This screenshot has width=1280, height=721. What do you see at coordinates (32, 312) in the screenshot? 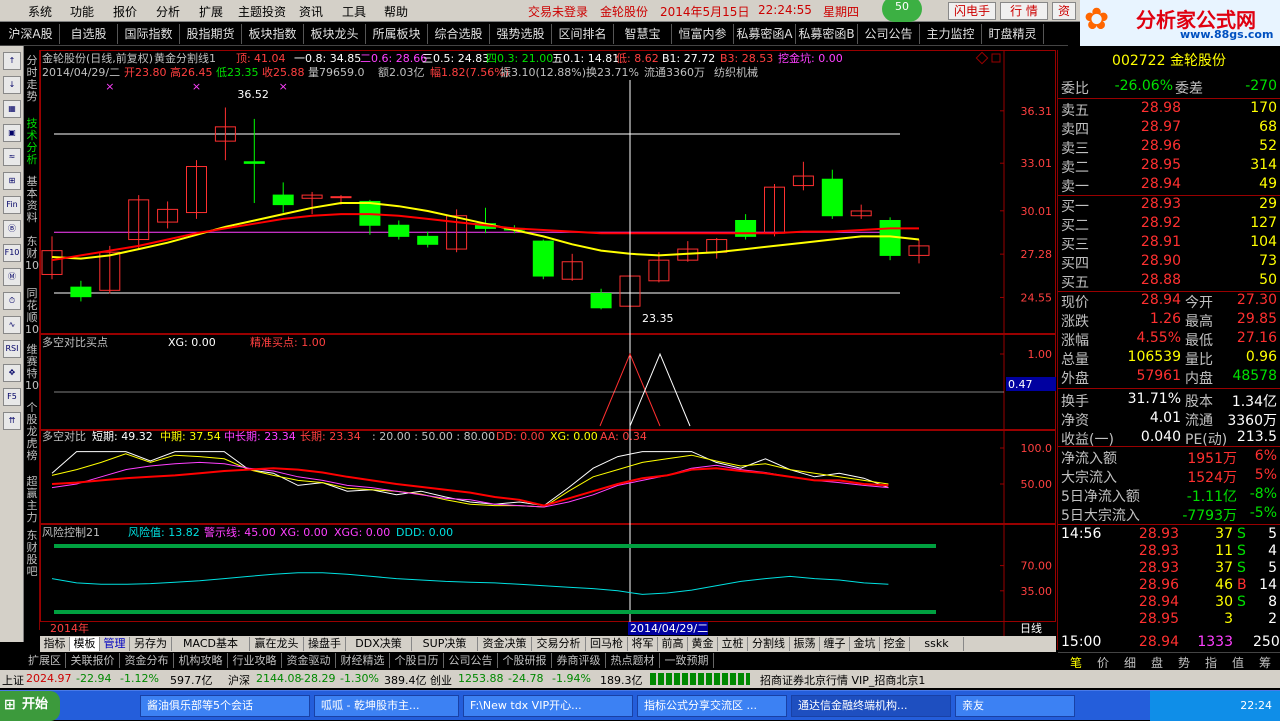
I see `vertical-tab: 同花顺10` at bounding box center [32, 312].